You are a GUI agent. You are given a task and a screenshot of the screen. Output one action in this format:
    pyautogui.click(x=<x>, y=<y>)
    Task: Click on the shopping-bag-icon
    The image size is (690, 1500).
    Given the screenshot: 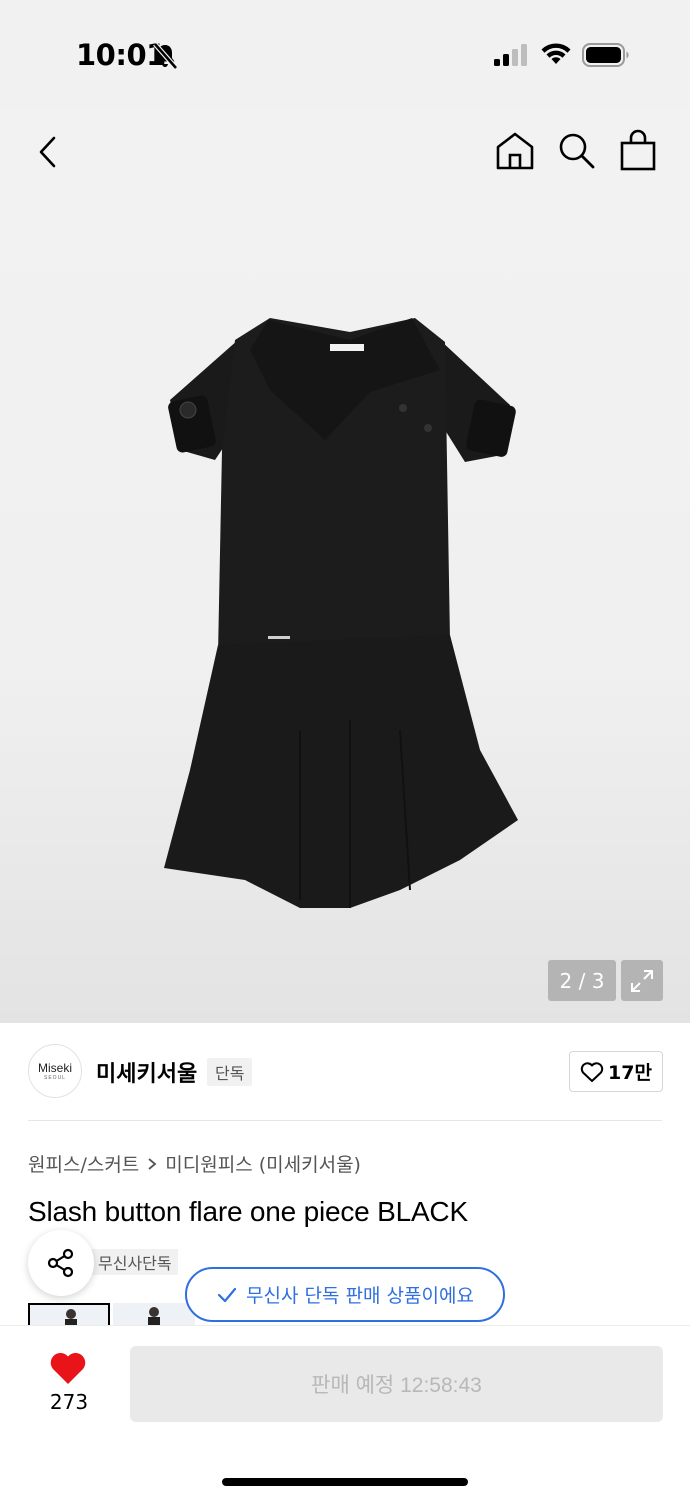 What is the action you would take?
    pyautogui.click(x=638, y=150)
    